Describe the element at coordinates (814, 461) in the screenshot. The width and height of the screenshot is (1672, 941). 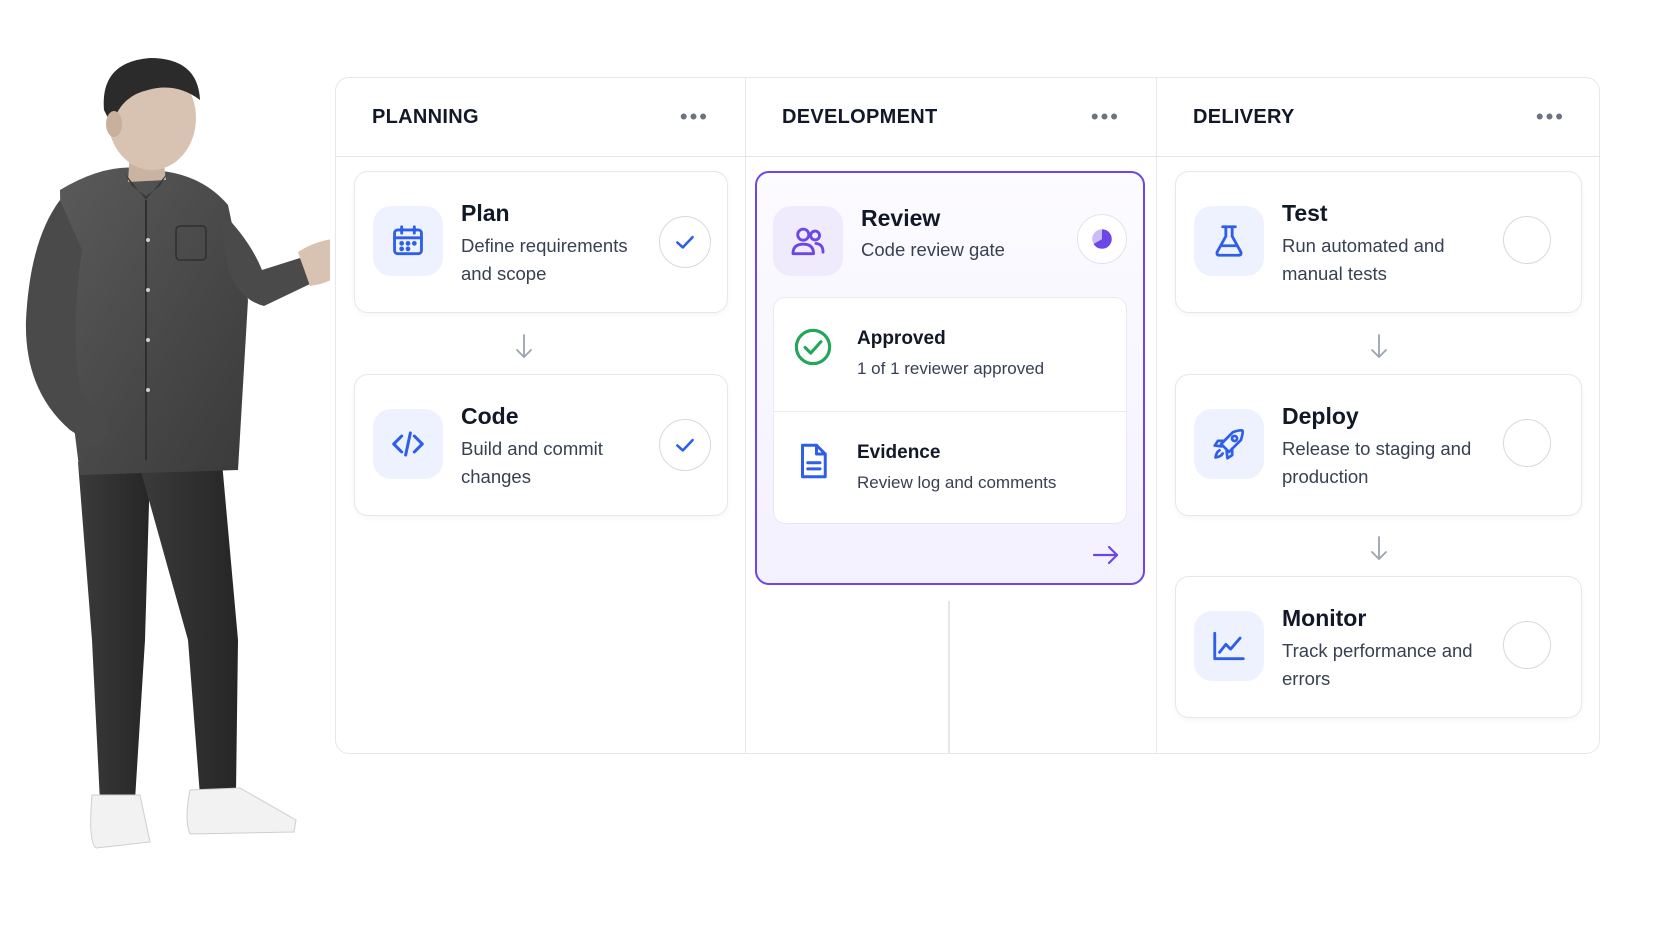
I see `file-icon` at that location.